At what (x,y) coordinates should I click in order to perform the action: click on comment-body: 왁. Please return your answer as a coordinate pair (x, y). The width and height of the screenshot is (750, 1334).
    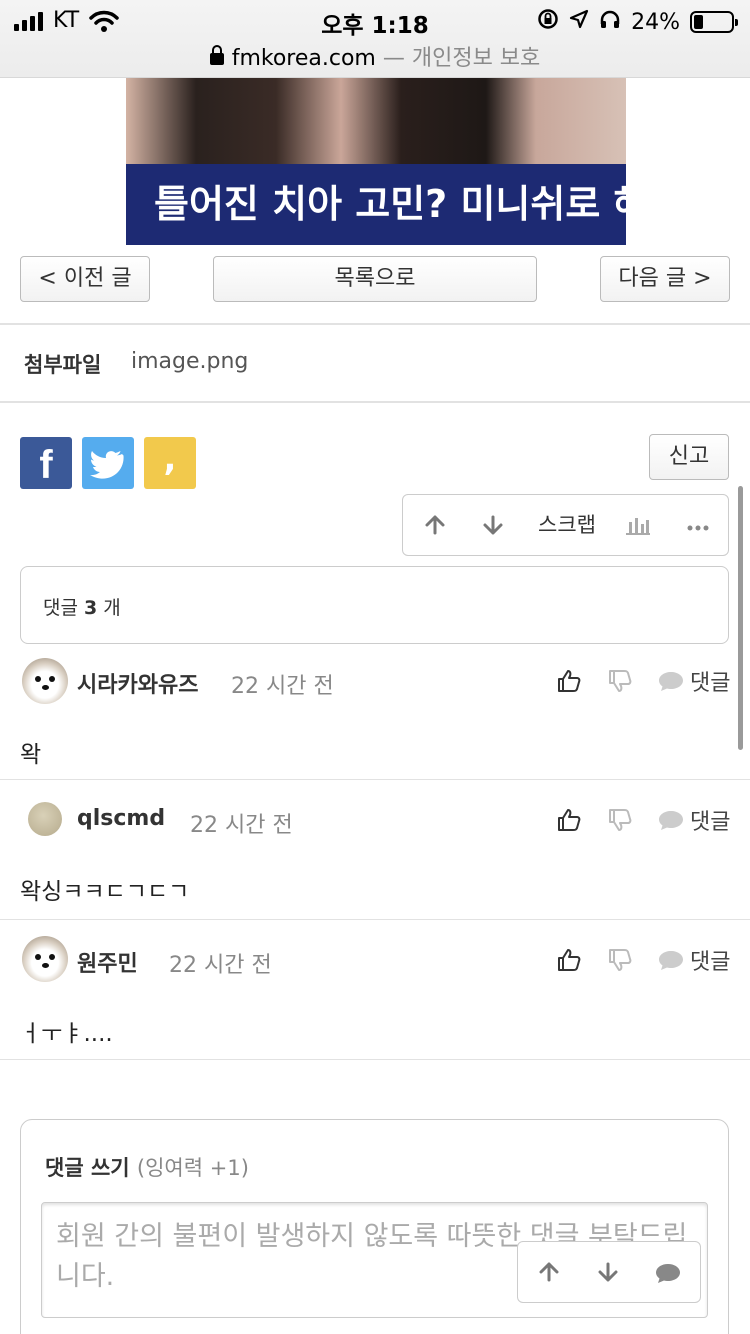
    Looking at the image, I should click on (31, 755).